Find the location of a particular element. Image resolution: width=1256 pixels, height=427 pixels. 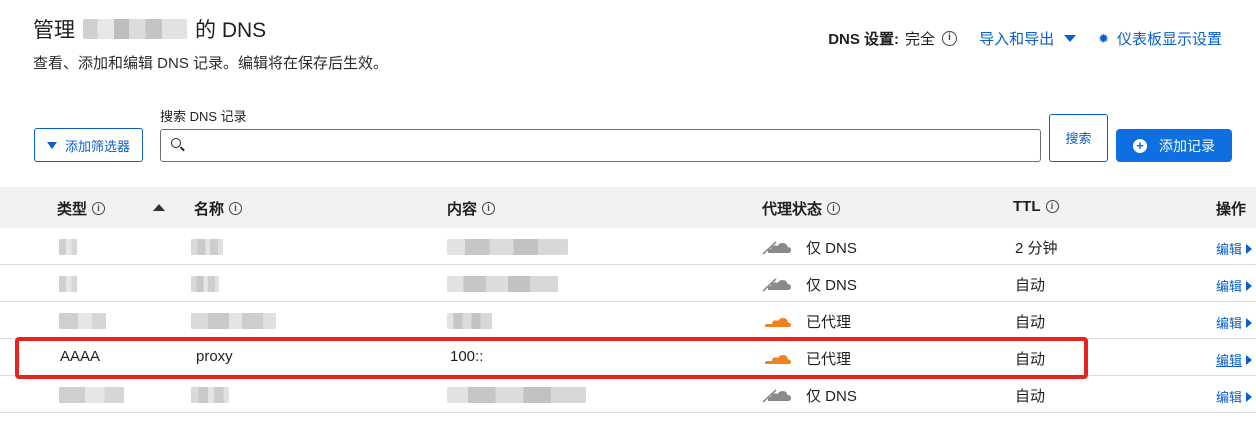

sort-ascending-icon is located at coordinates (159, 207).